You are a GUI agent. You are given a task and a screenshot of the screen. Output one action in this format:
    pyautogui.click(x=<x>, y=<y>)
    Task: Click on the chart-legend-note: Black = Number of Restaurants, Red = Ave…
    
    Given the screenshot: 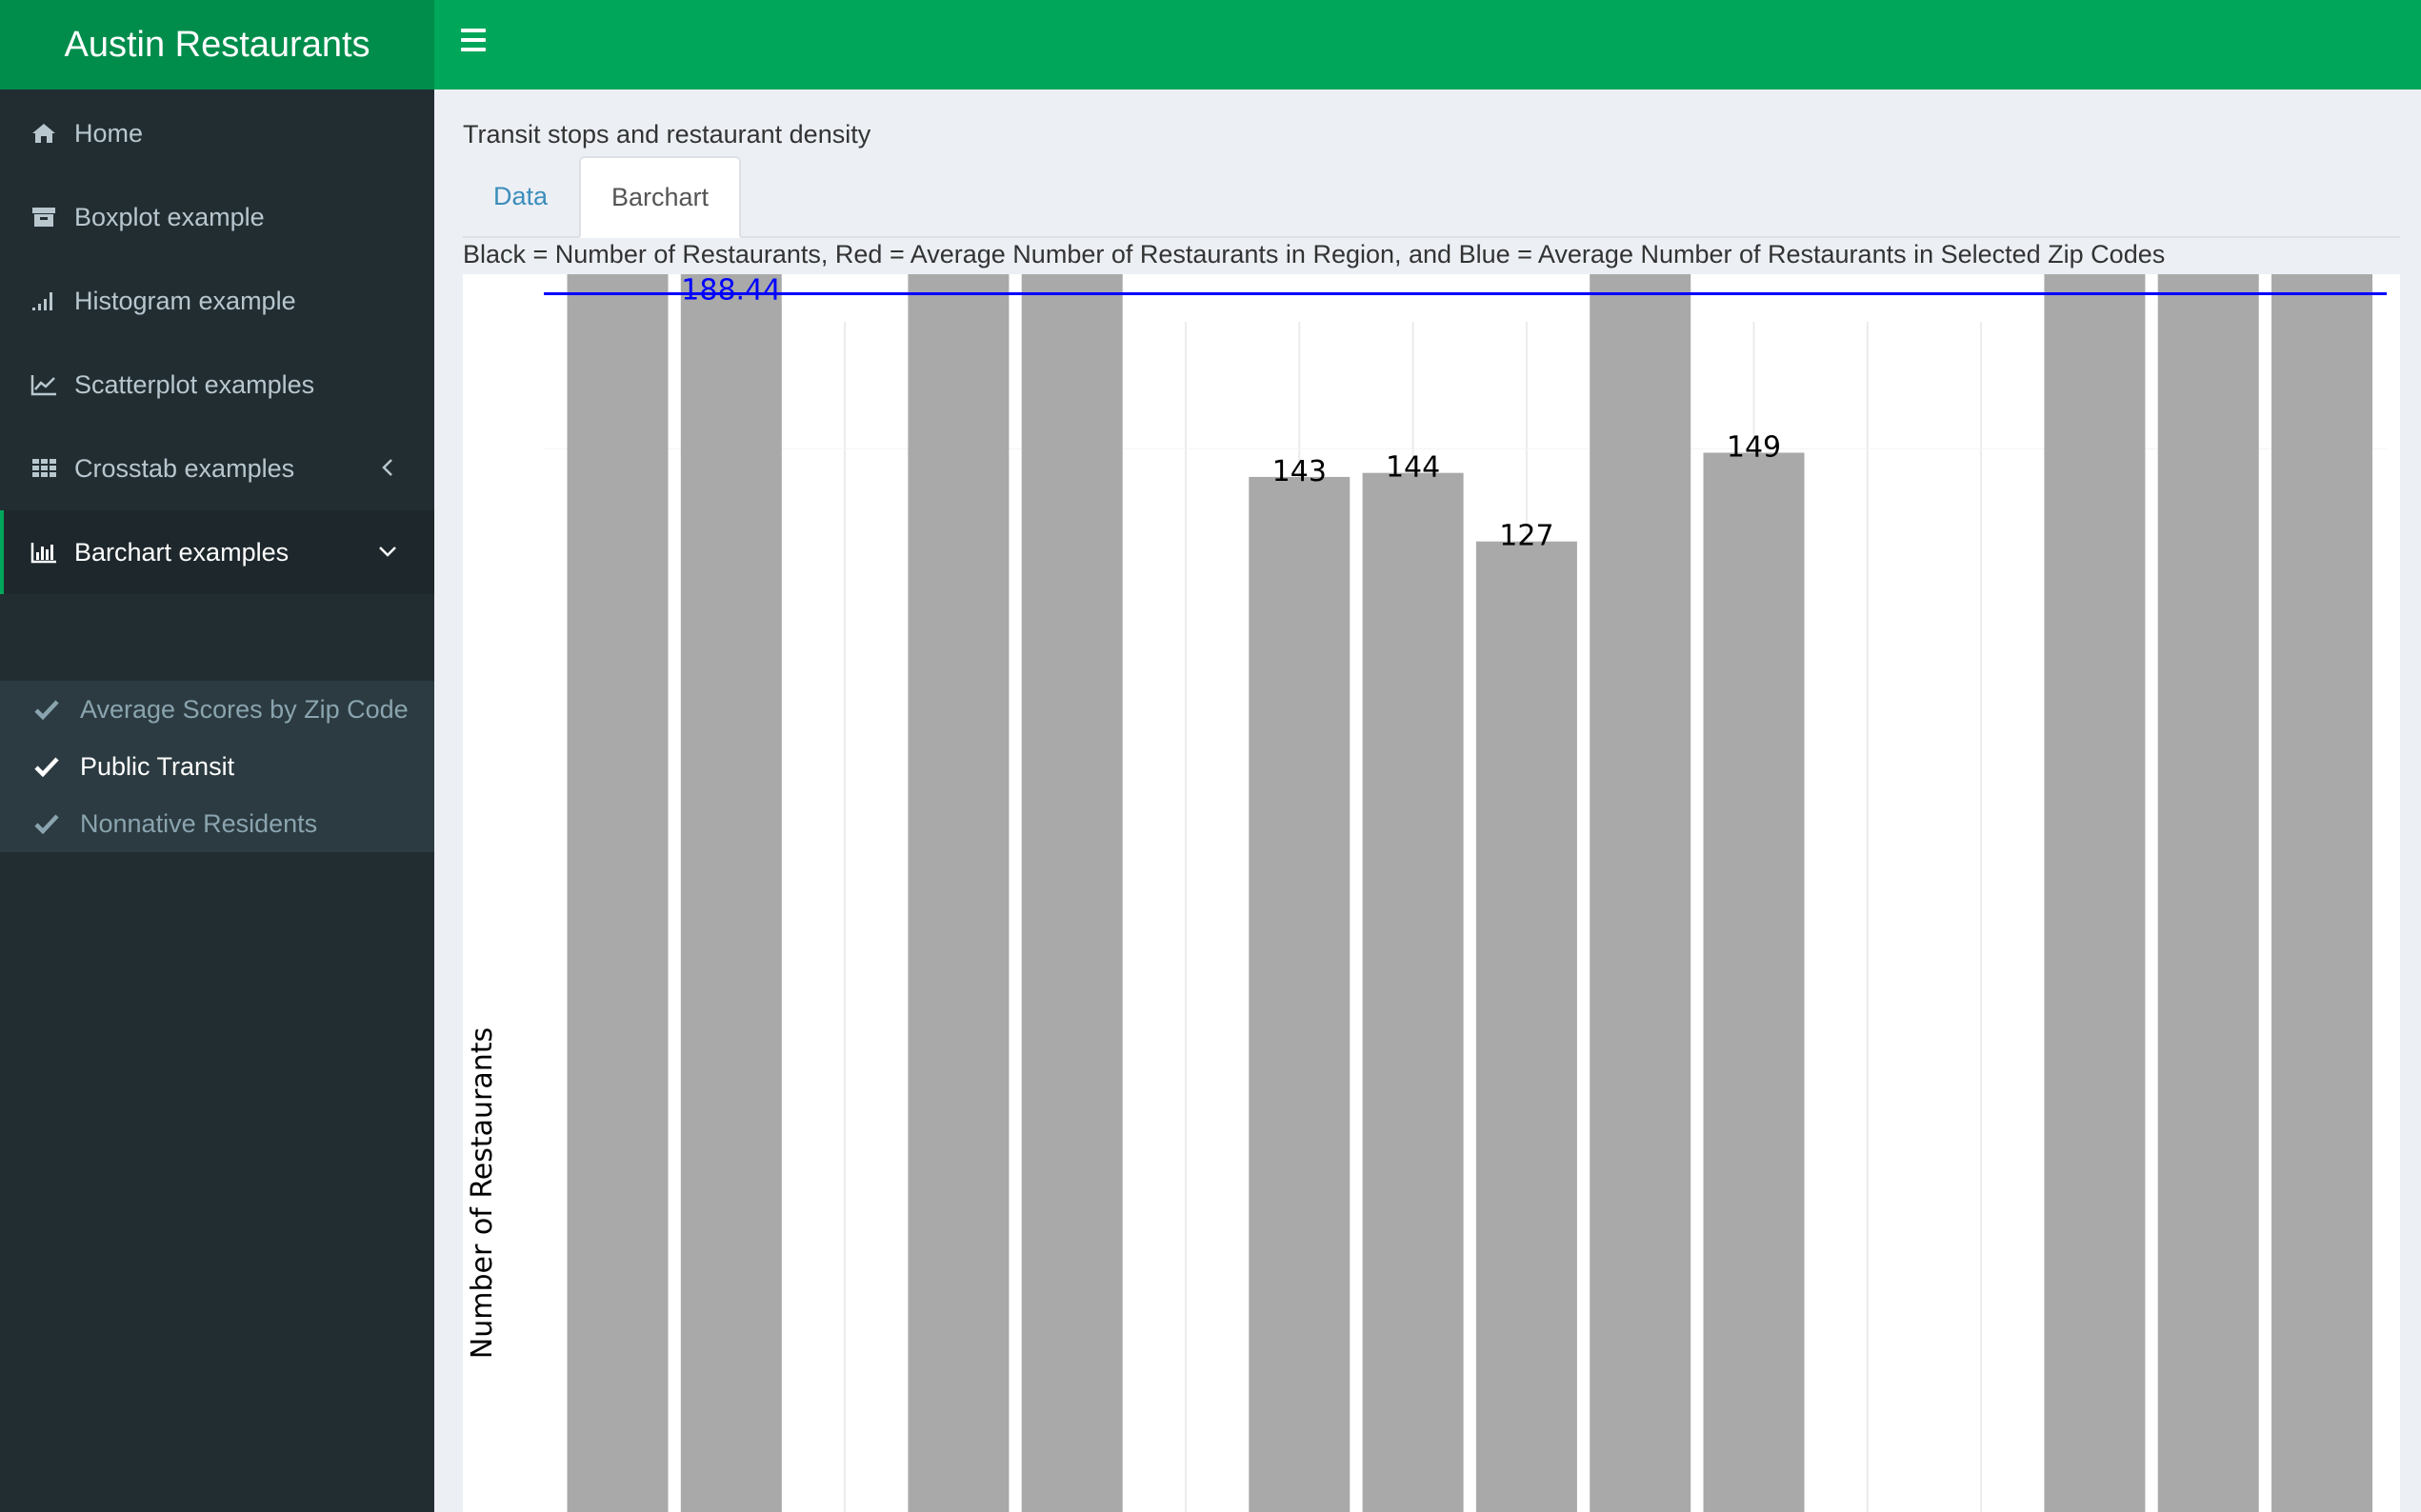 What is the action you would take?
    pyautogui.click(x=1314, y=254)
    